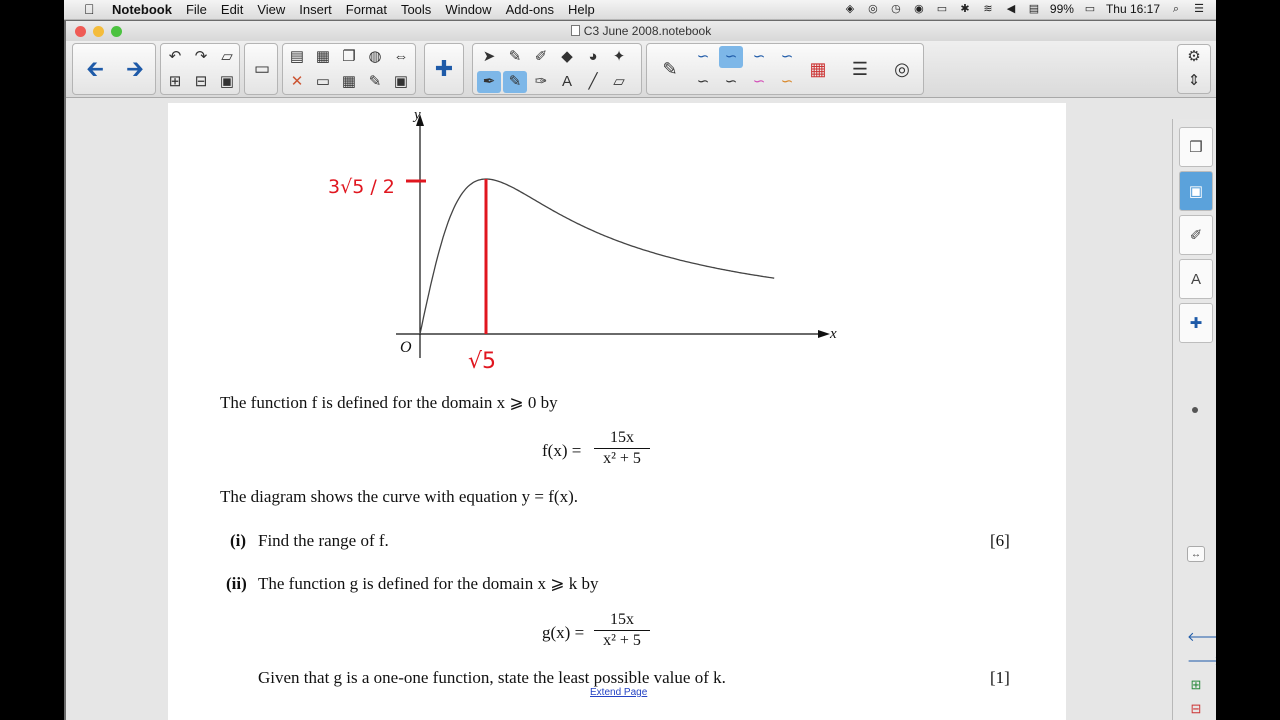  Describe the element at coordinates (759, 82) in the screenshot. I see `line-style-7-icon: ∽` at that location.